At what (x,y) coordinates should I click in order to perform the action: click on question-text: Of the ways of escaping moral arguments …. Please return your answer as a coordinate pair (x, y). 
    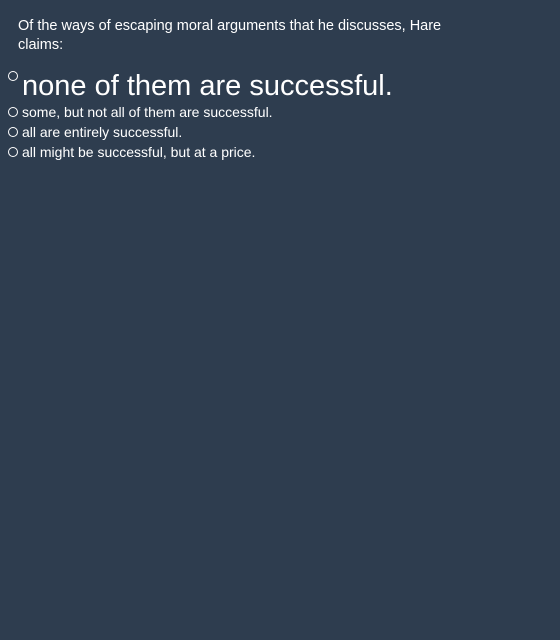
    Looking at the image, I should click on (230, 35).